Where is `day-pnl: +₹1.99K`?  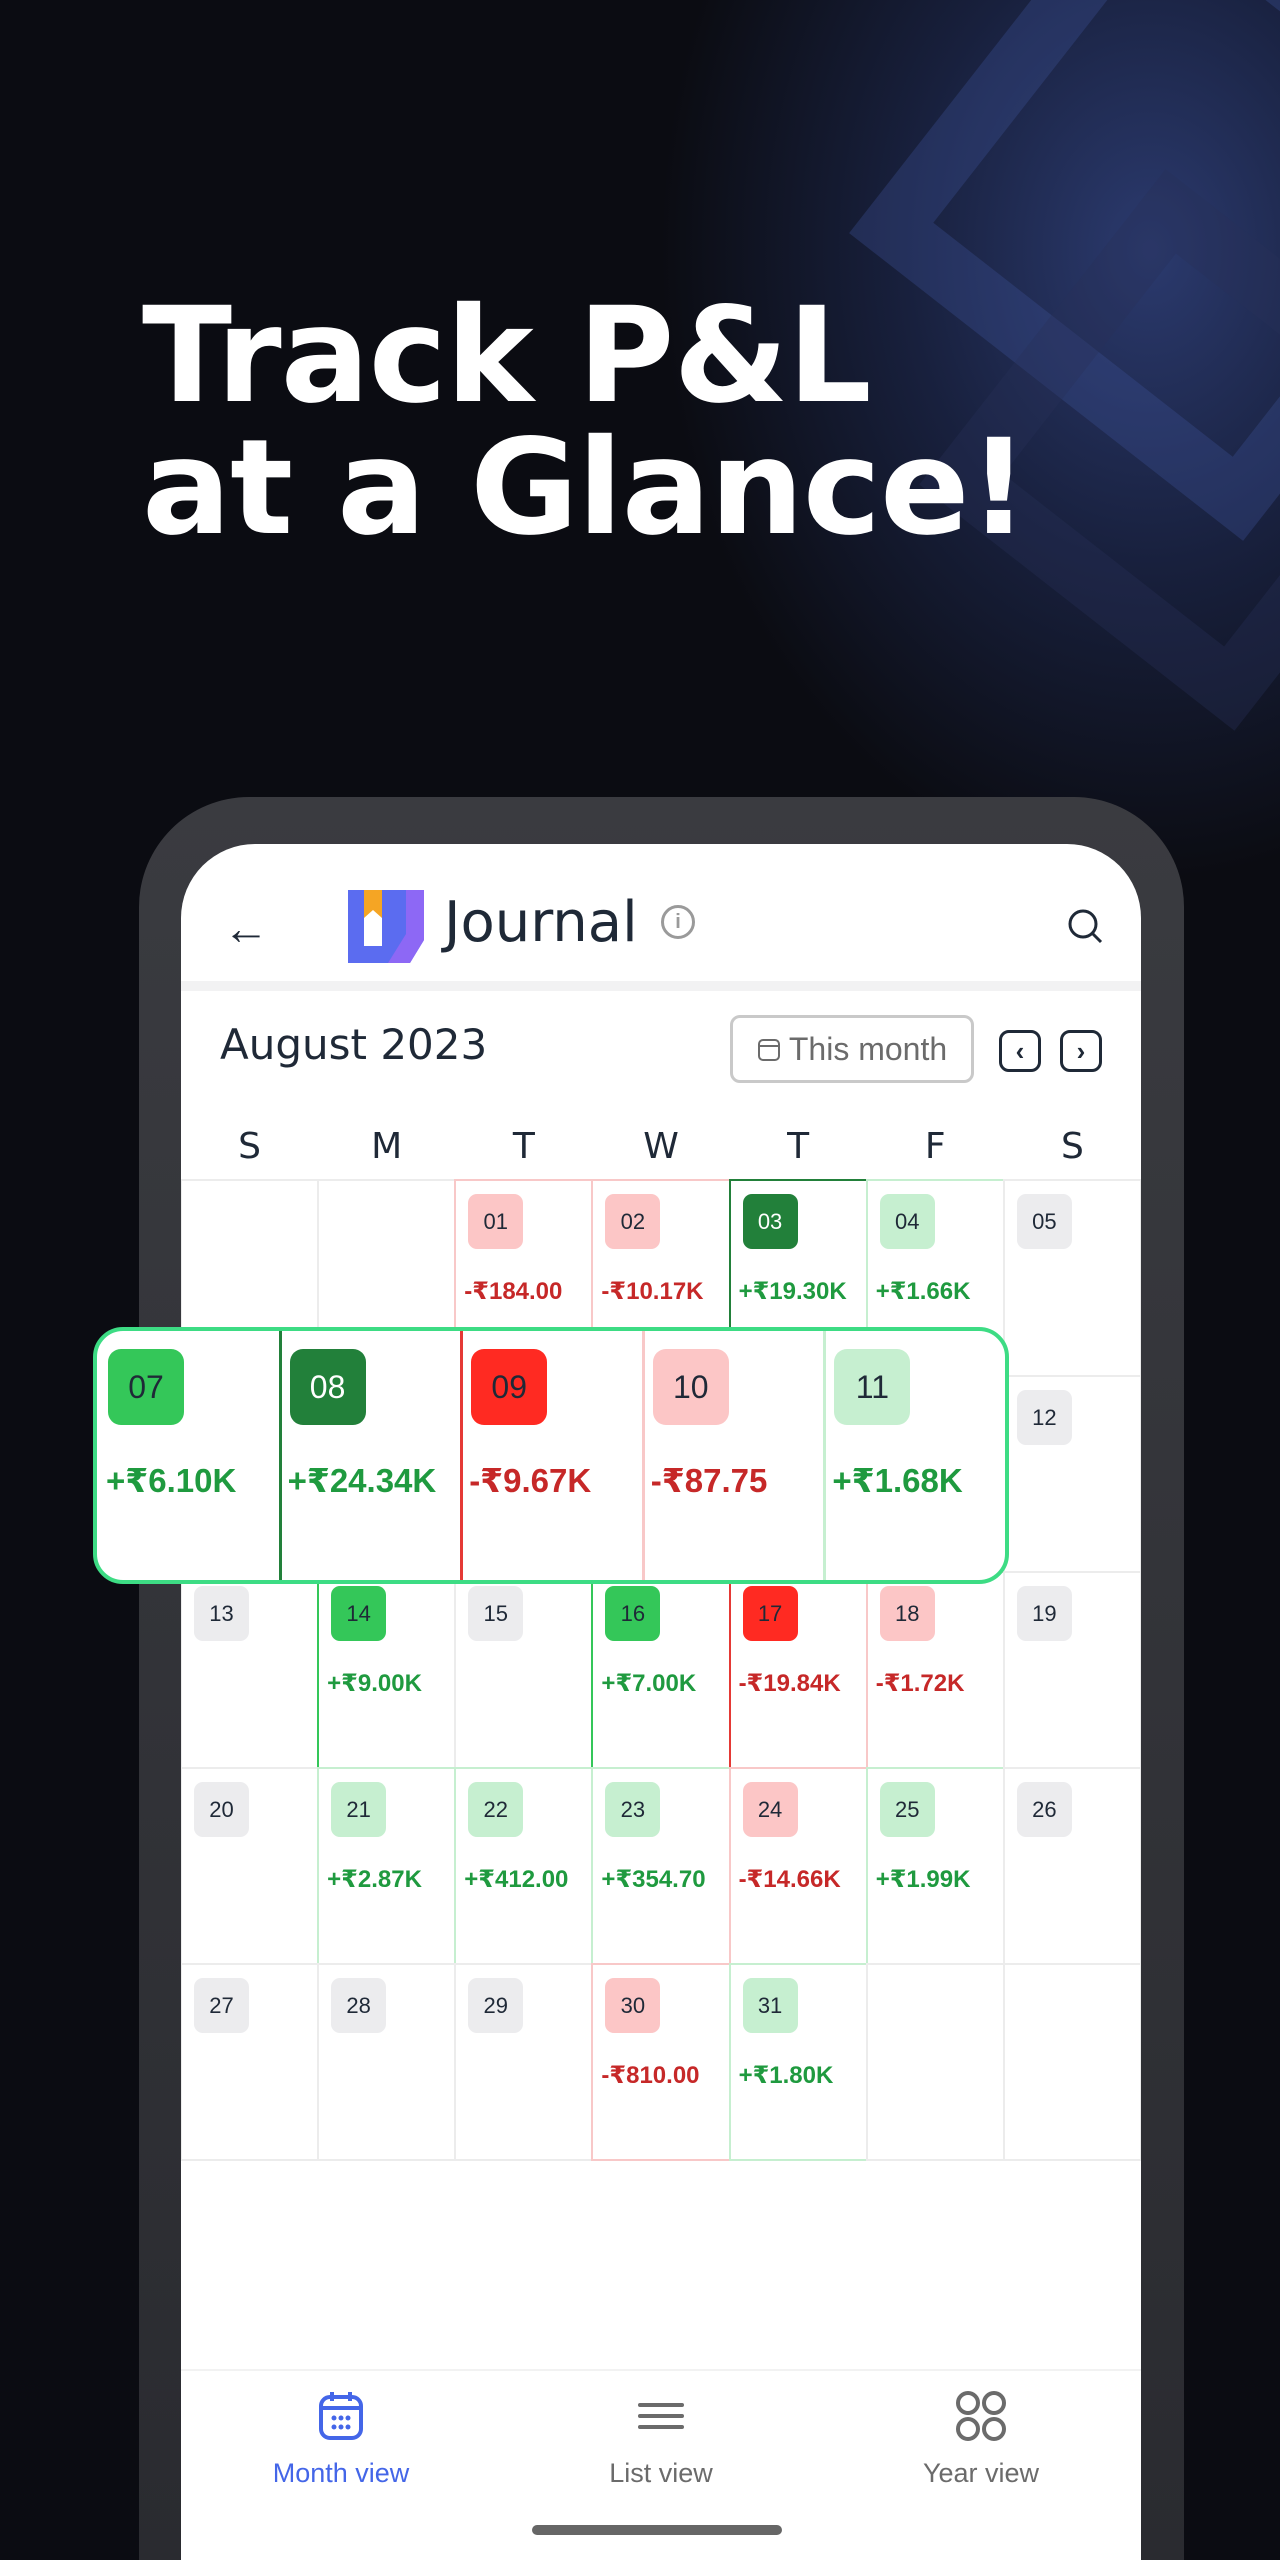
day-pnl: +₹1.99K is located at coordinates (923, 1879).